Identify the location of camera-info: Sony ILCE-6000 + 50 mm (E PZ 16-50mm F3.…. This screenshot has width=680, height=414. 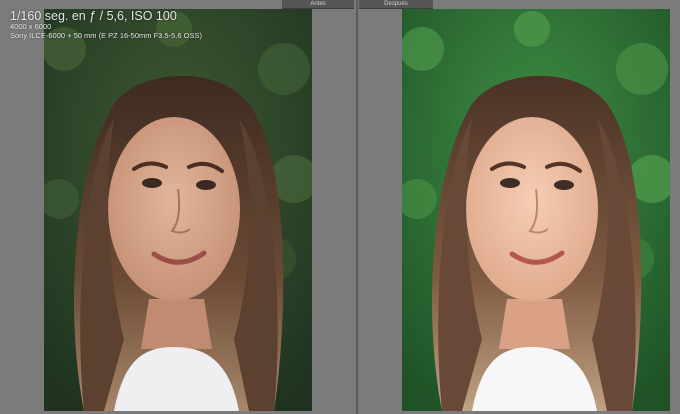
(106, 35).